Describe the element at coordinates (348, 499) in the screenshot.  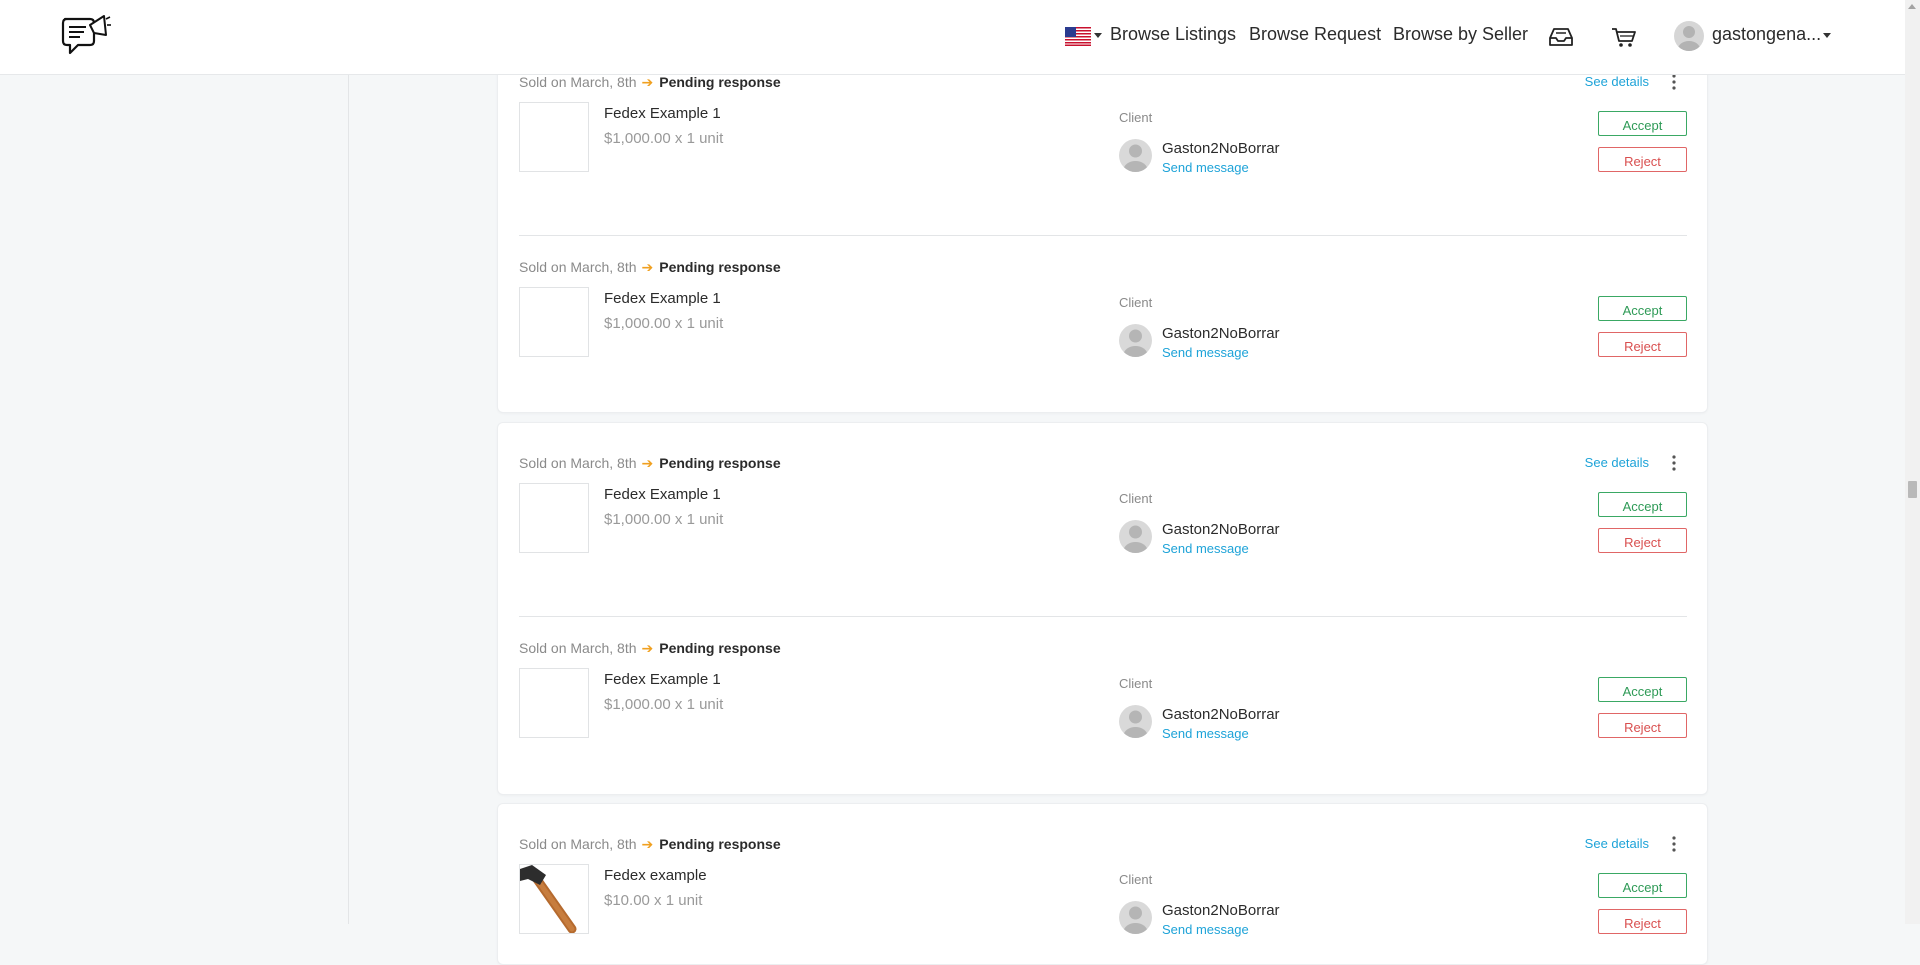
I see `sidebar-divider` at that location.